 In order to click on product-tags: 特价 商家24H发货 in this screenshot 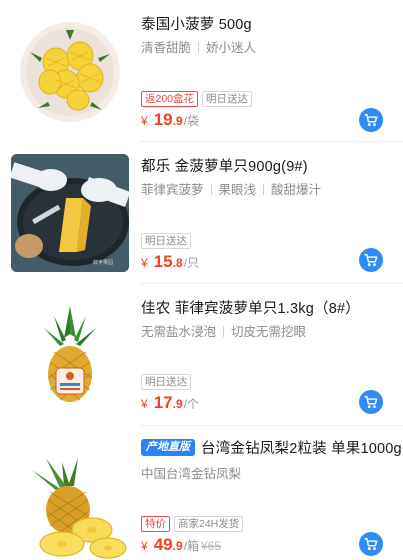, I will do `click(192, 524)`.